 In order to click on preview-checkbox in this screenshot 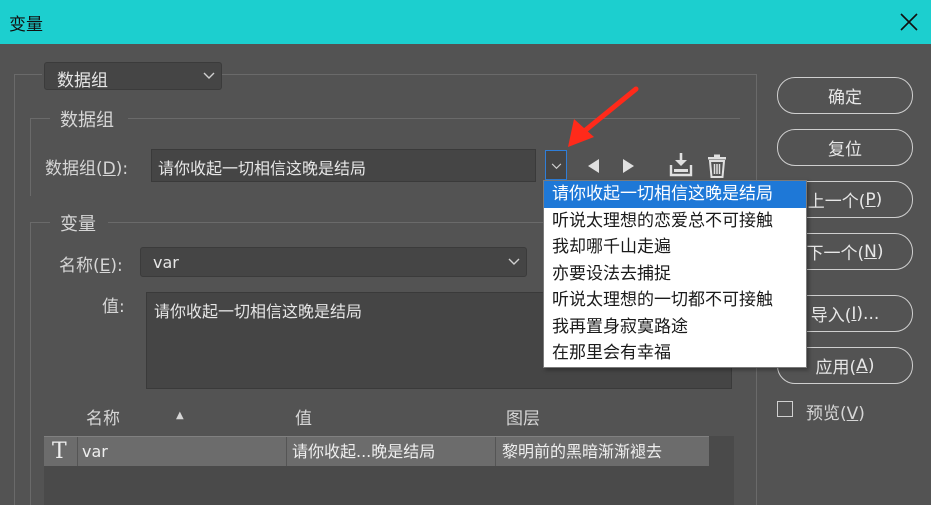, I will do `click(785, 409)`.